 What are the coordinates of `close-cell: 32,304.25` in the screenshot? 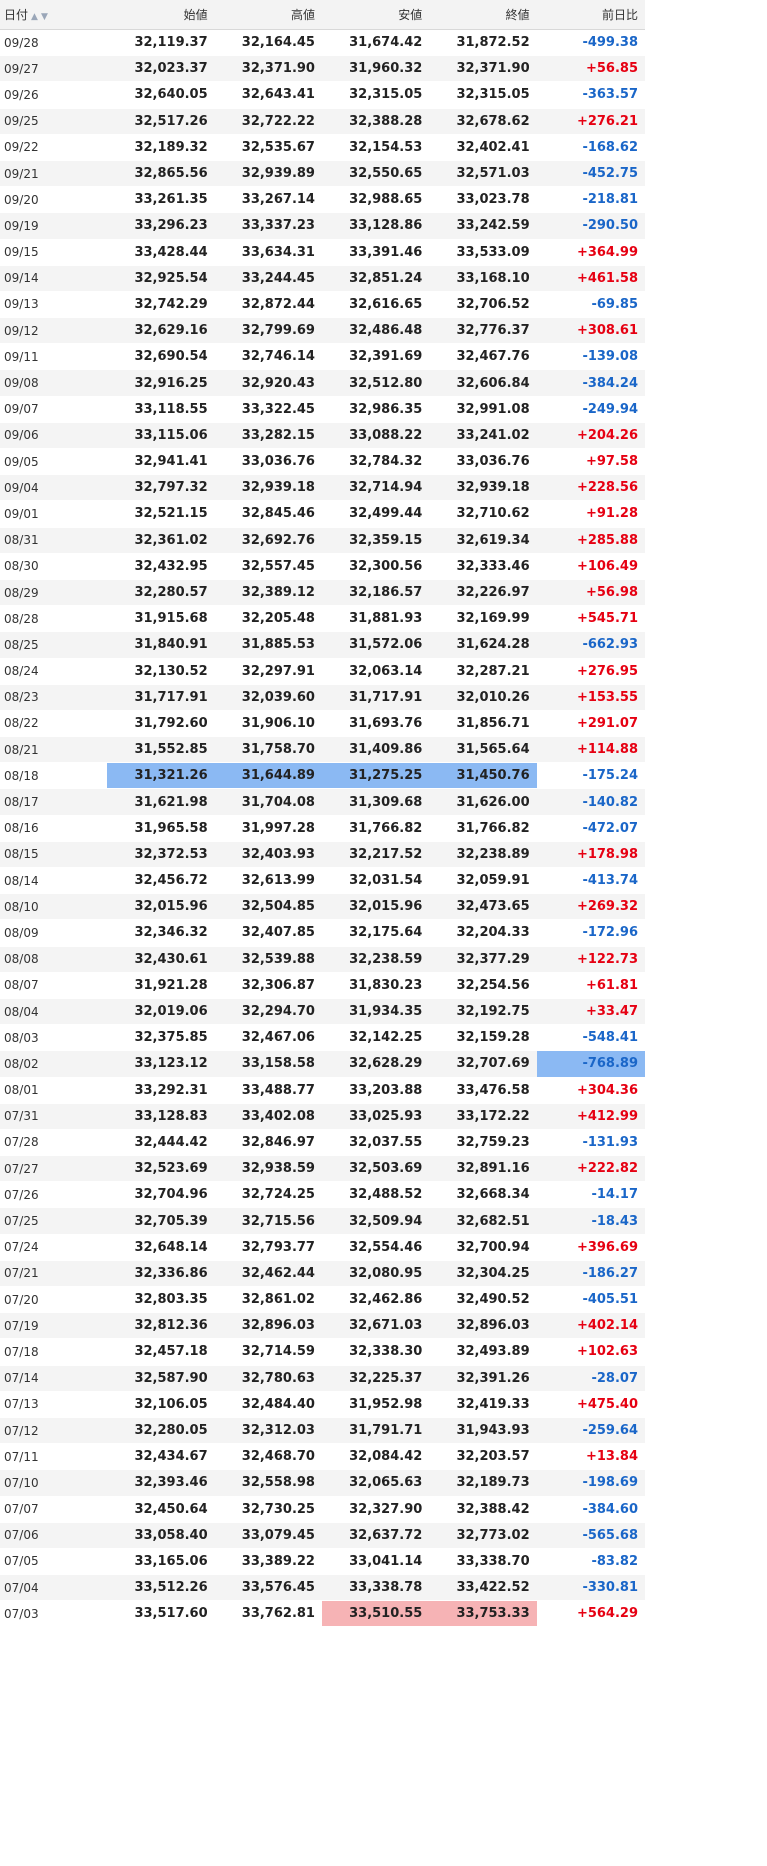 It's located at (483, 1274).